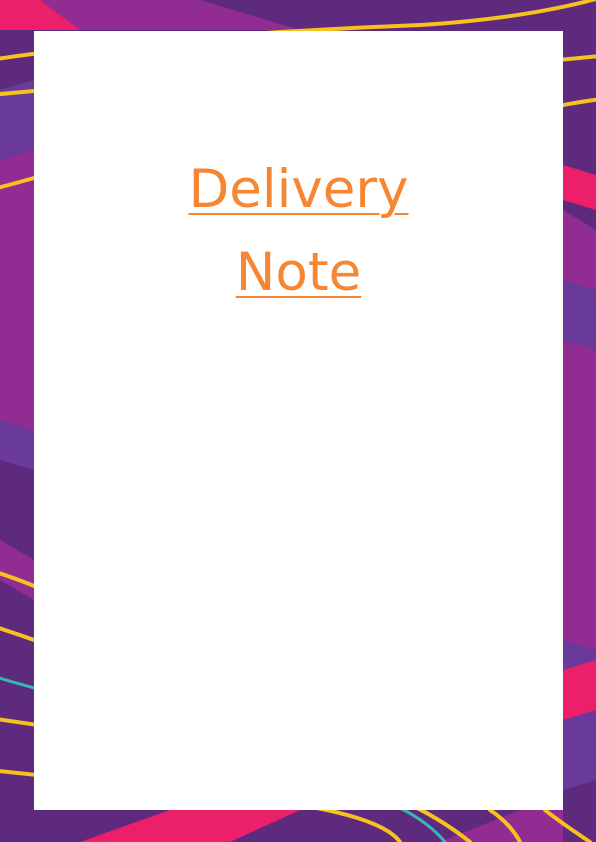  I want to click on title-line-1: Delivery, so click(298, 189).